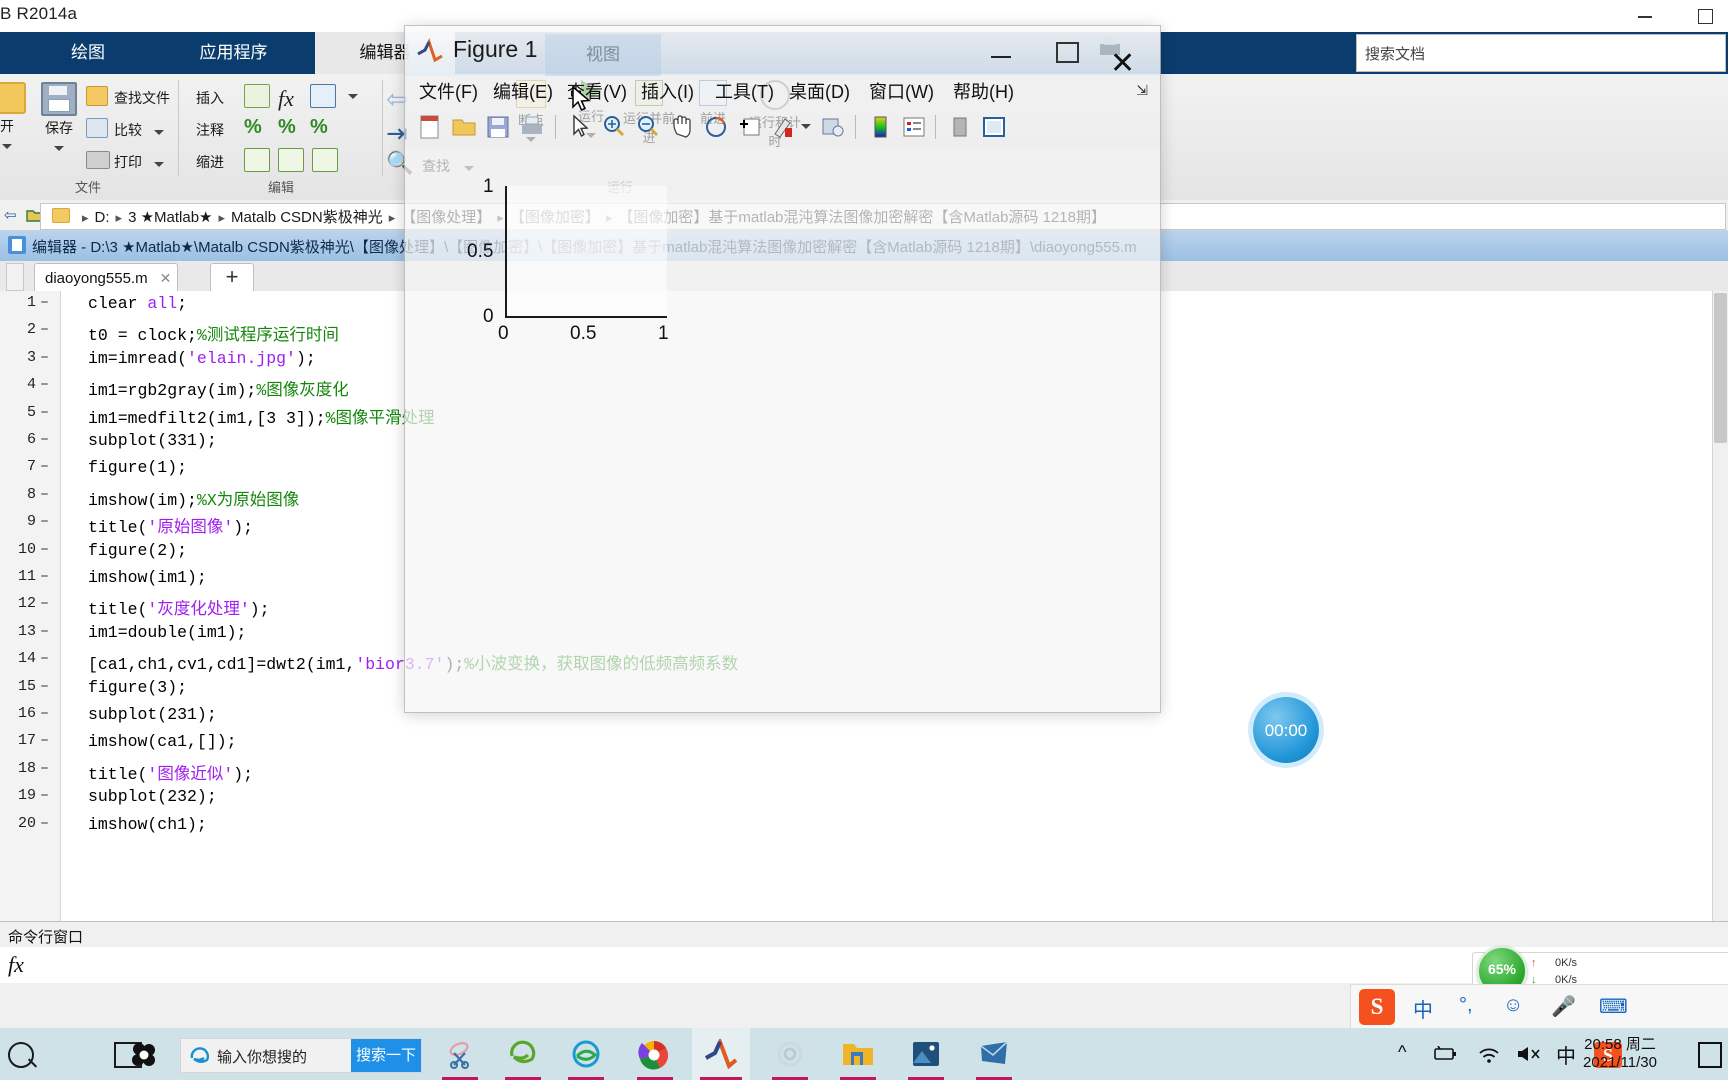 The height and width of the screenshot is (1080, 1728). I want to click on comment-remove-icon: %, so click(287, 127).